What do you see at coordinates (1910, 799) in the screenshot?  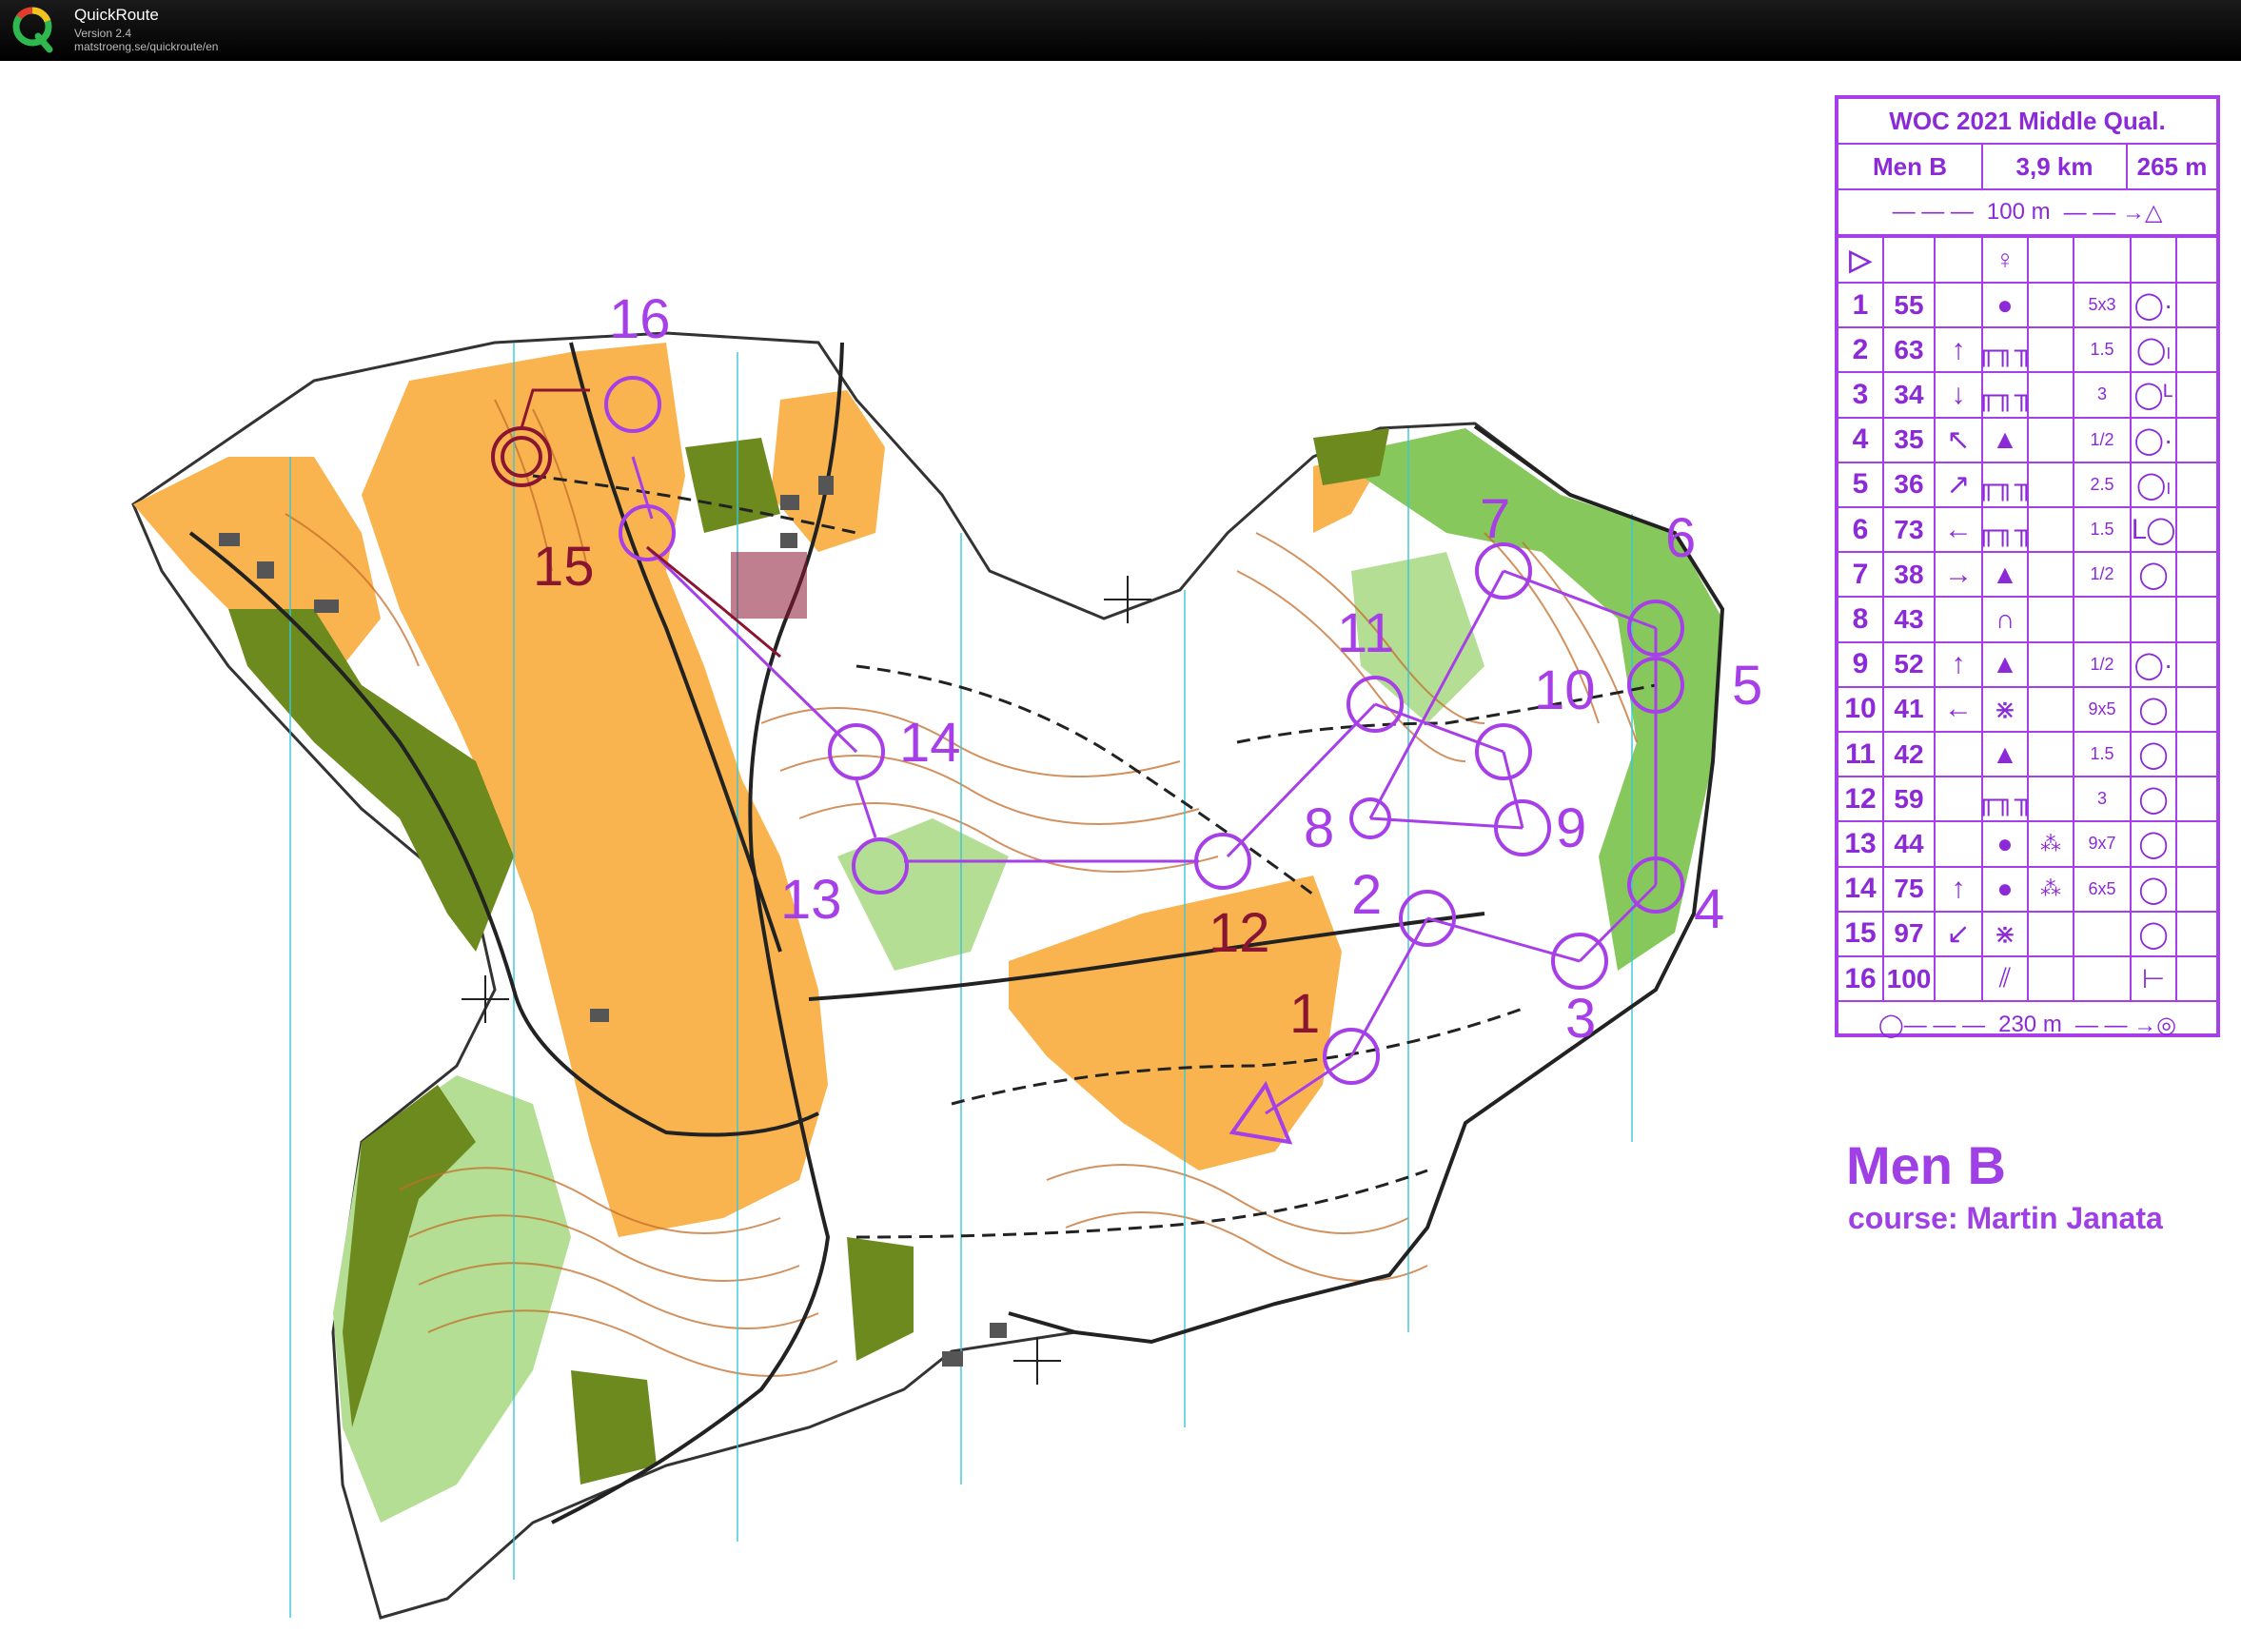 I see `desc-control-code: 59` at bounding box center [1910, 799].